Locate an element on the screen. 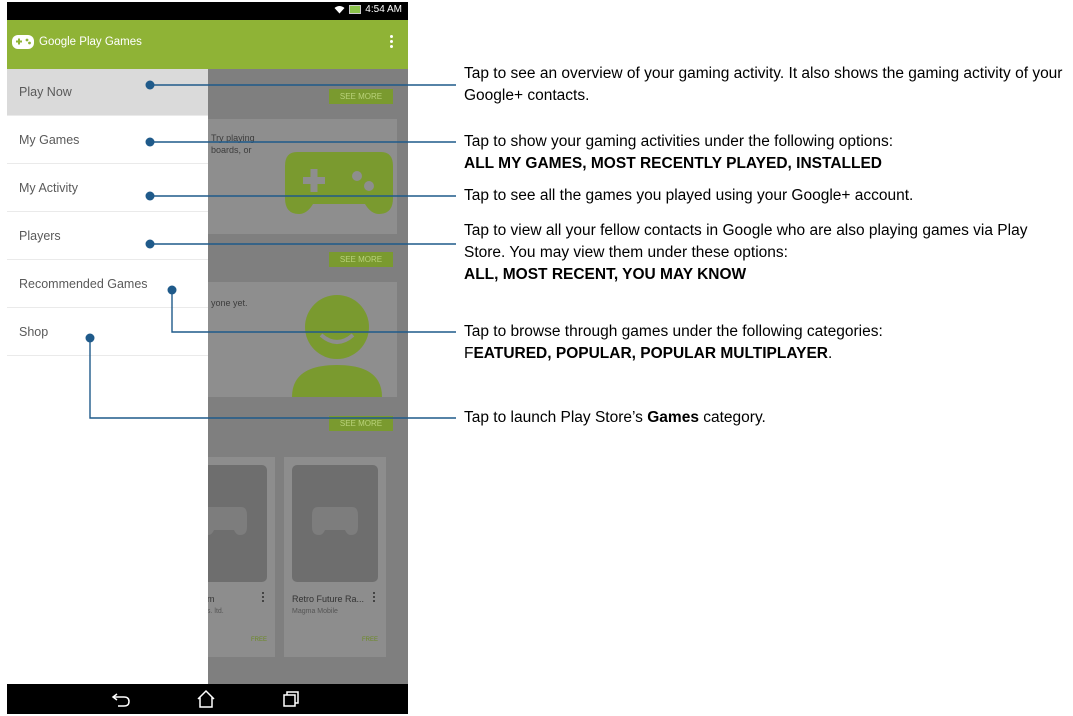 The height and width of the screenshot is (716, 1073). callout-text: Tap to launch Play Store’s is located at coordinates (556, 417).